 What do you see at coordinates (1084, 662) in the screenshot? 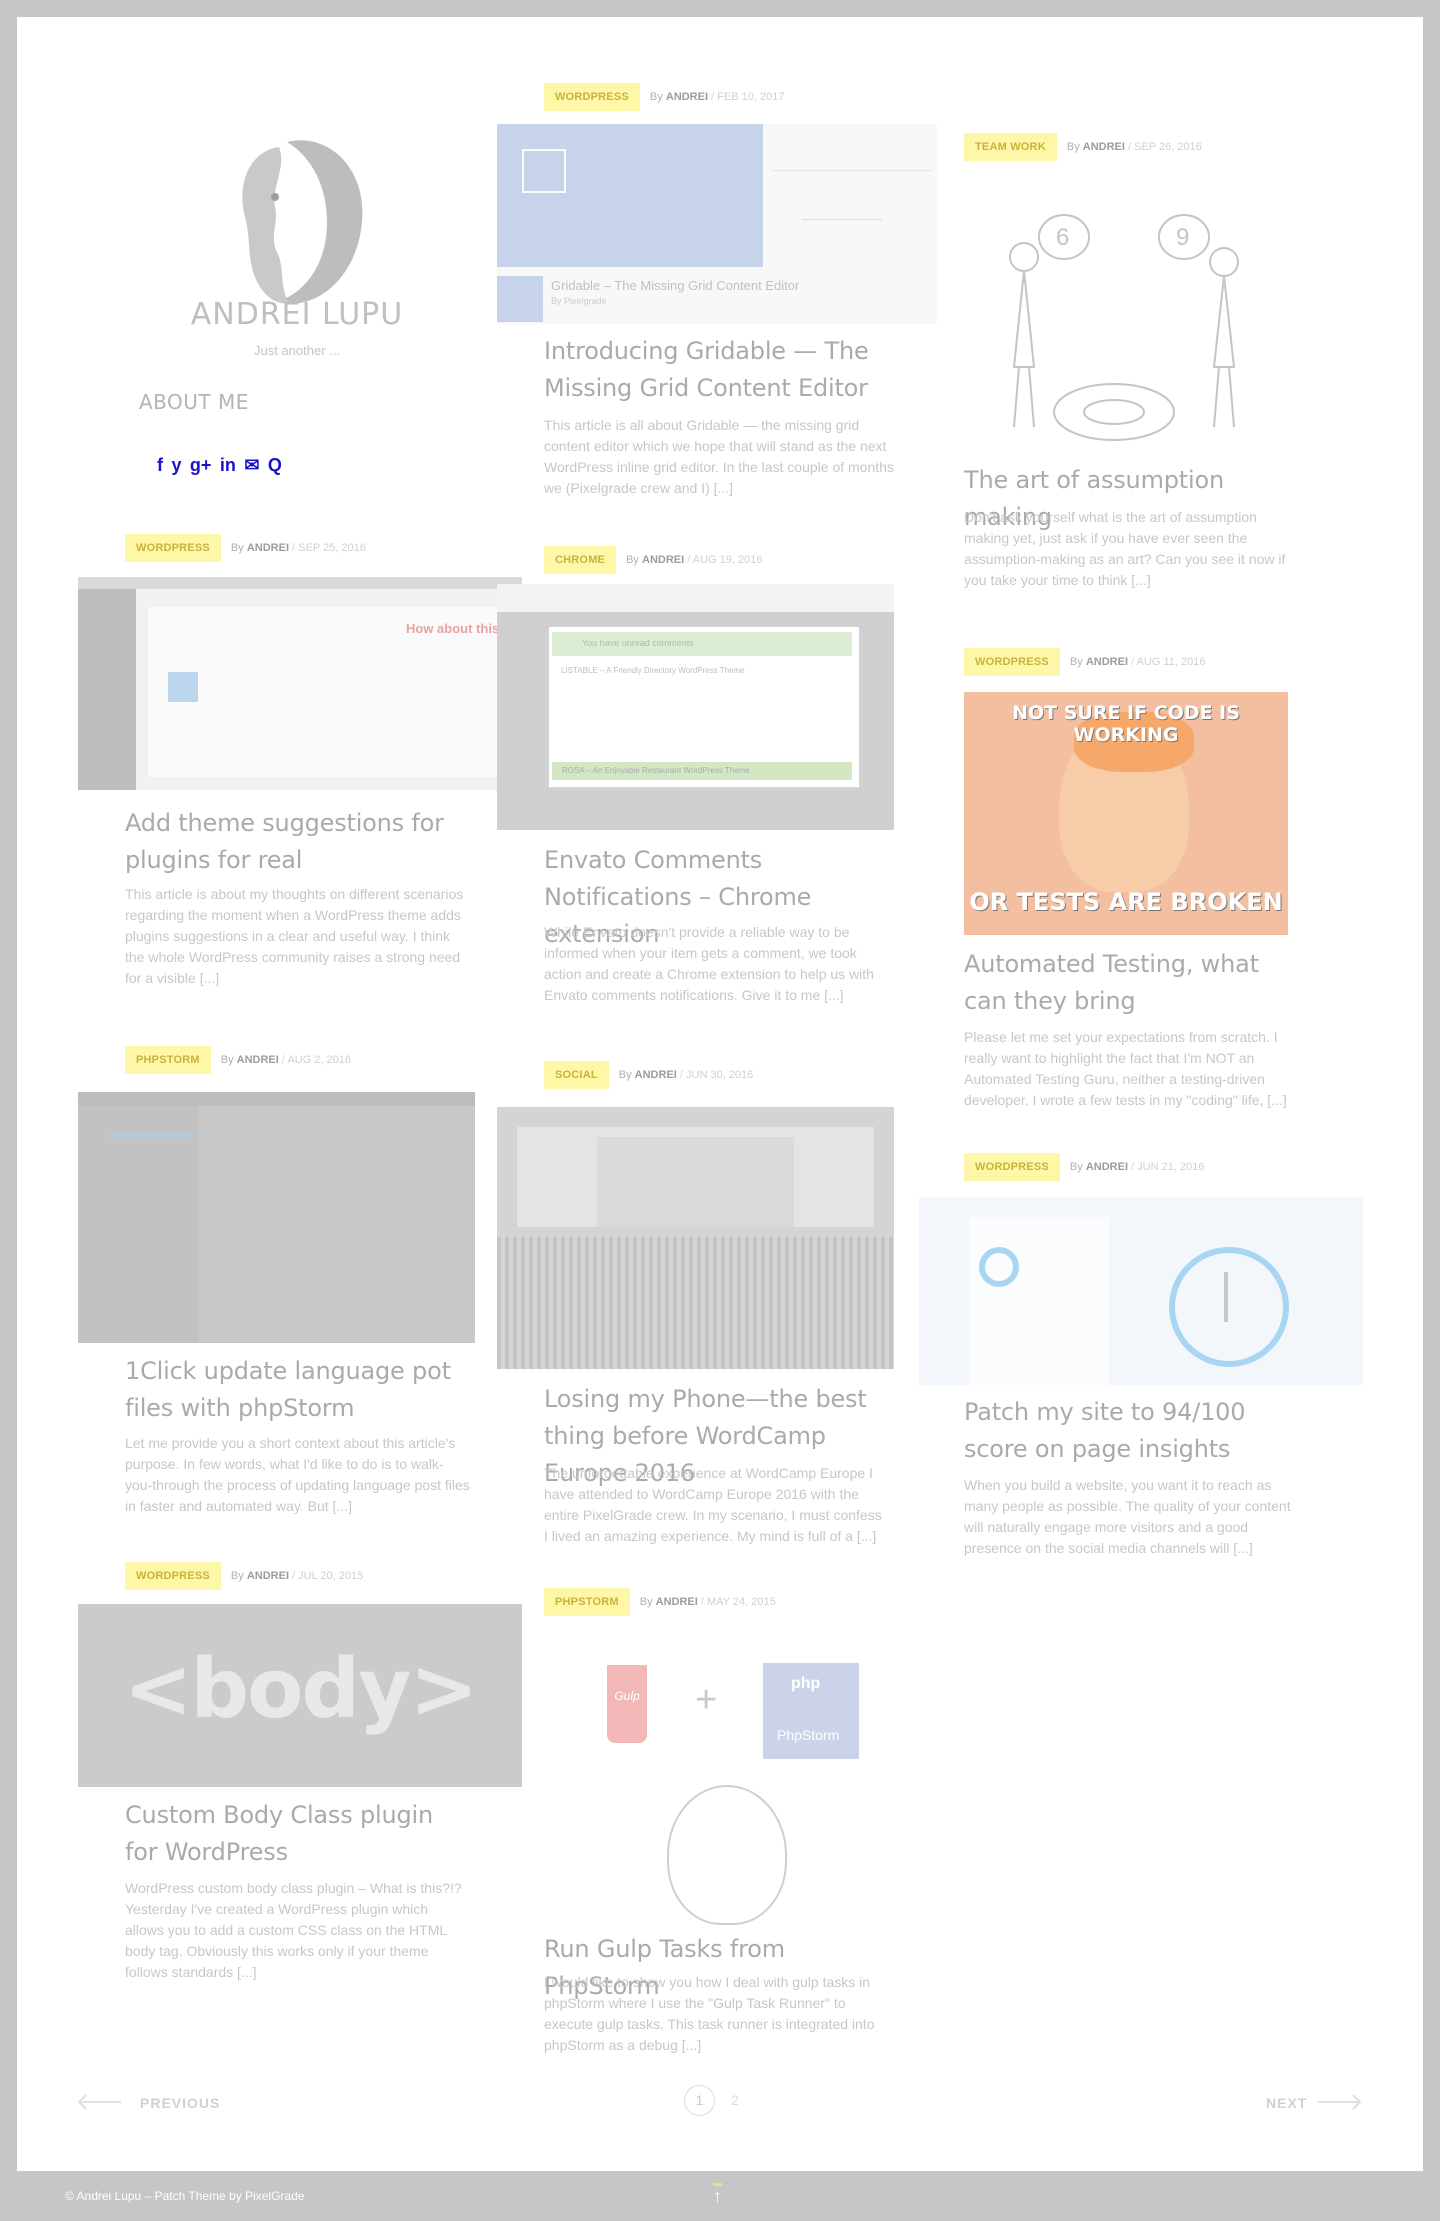
I see `post-meta: WORDPRESS By ANDREI / AUG 11, 2016` at bounding box center [1084, 662].